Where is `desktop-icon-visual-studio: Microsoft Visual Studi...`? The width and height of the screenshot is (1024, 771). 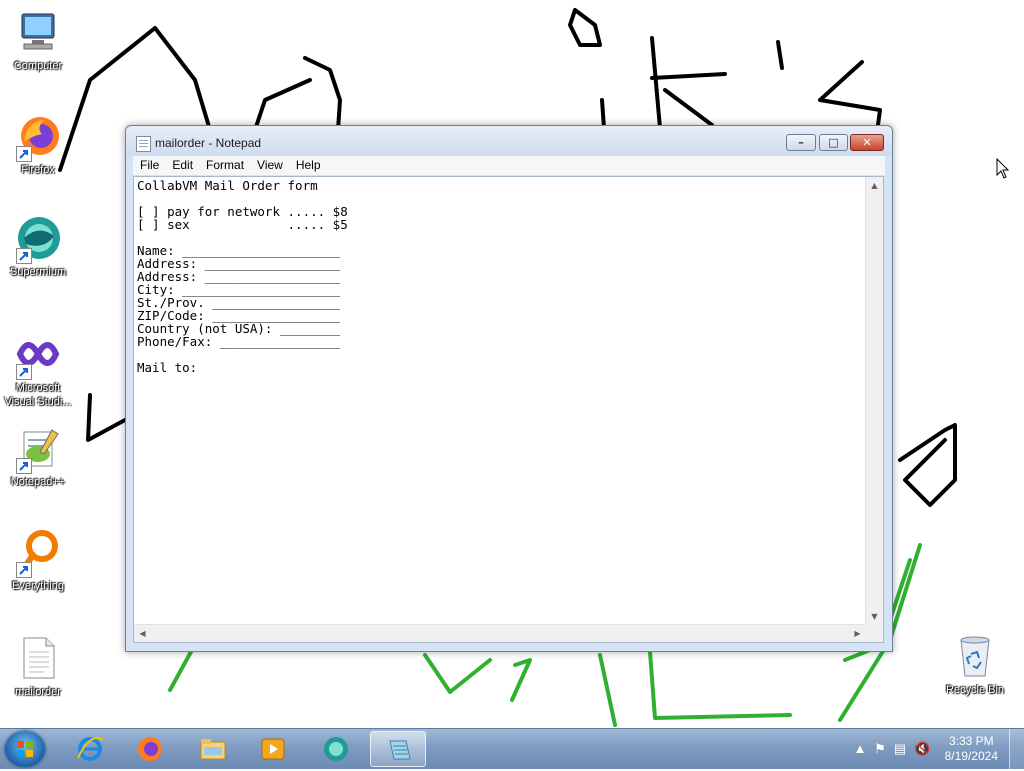 desktop-icon-visual-studio: Microsoft Visual Studi... is located at coordinates (38, 369).